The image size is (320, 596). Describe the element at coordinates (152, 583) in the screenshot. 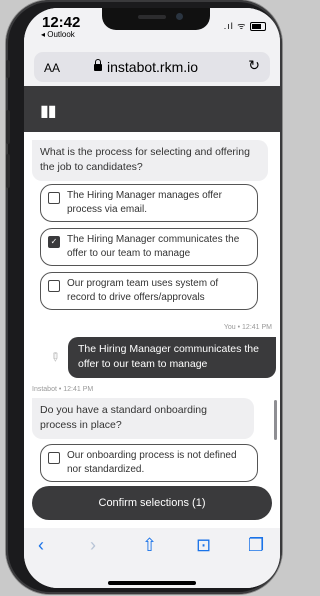

I see `home-indicator` at that location.